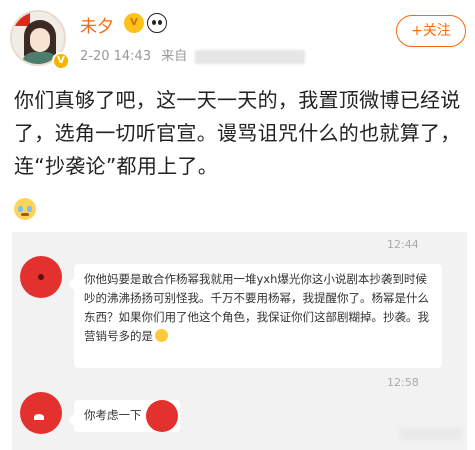  What do you see at coordinates (113, 415) in the screenshot?
I see `chat-message-text-2: 你考虑一下` at bounding box center [113, 415].